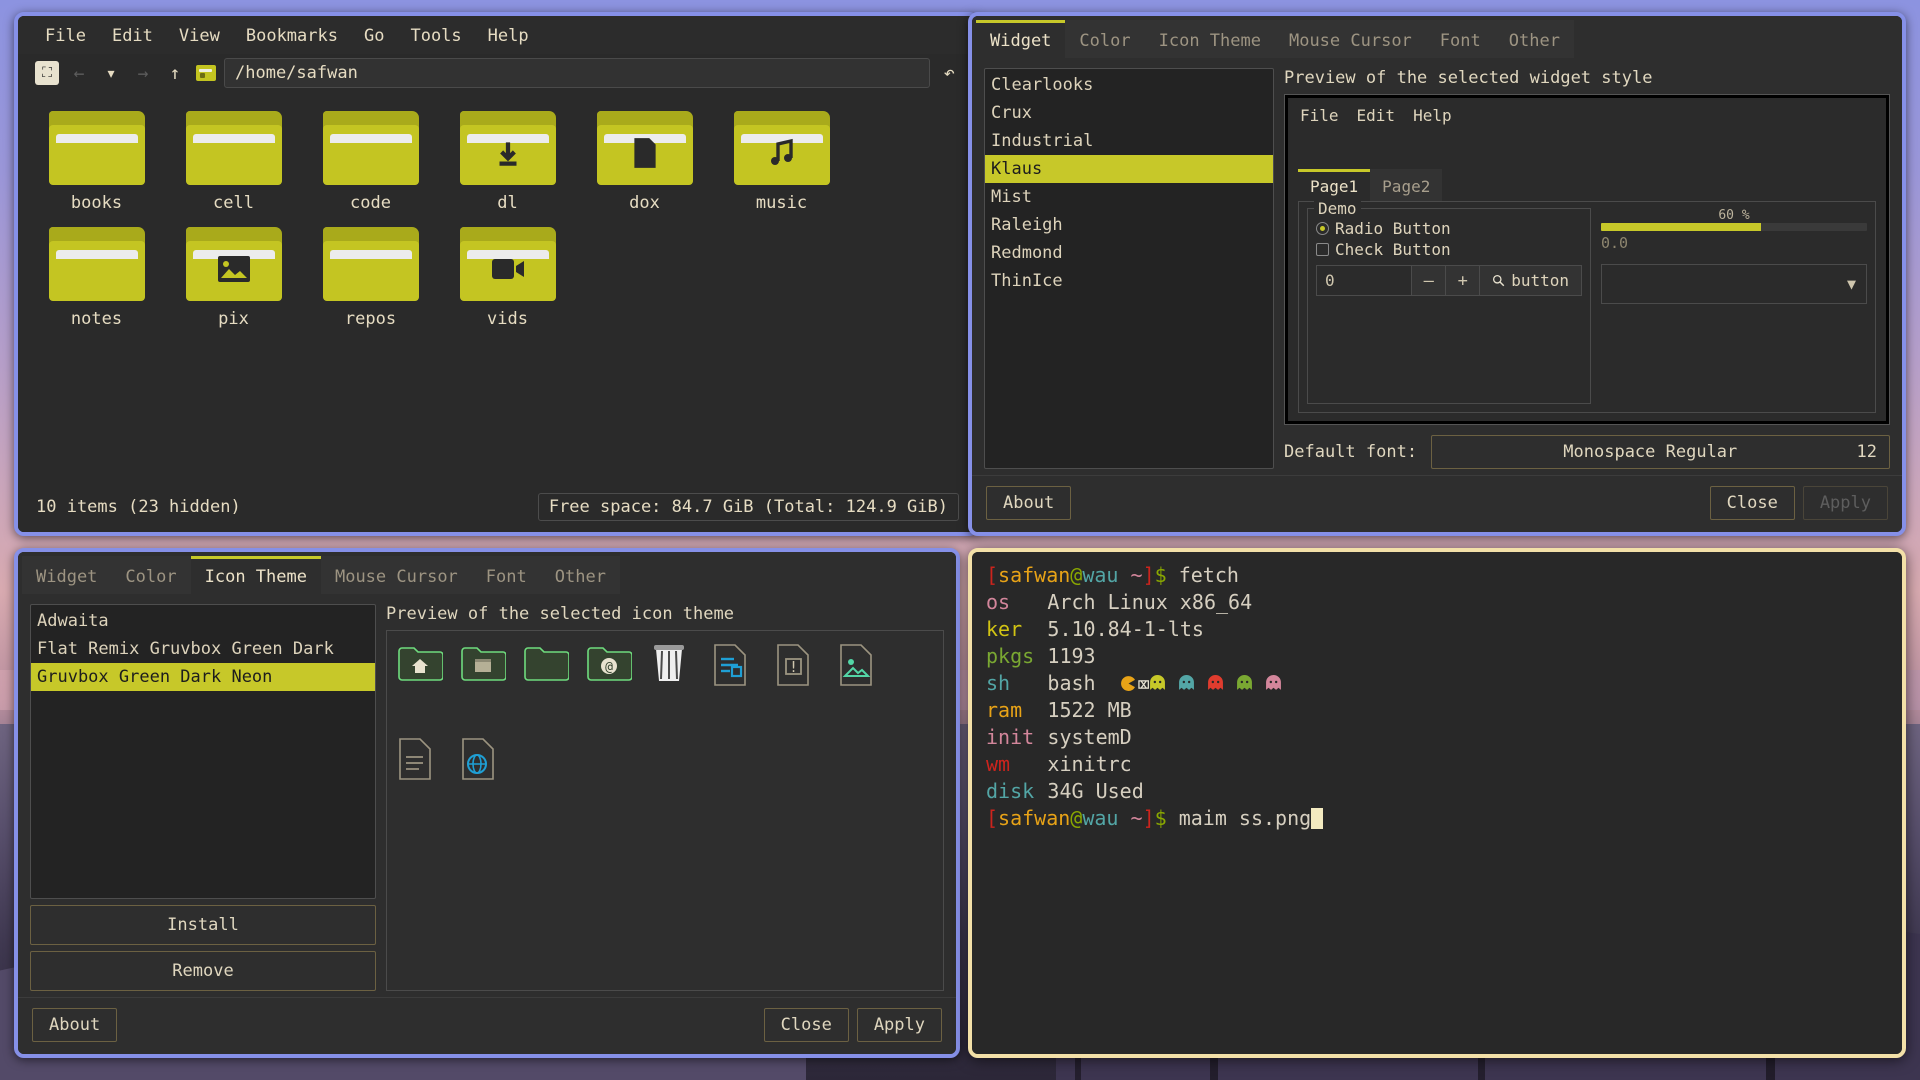 Image resolution: width=1920 pixels, height=1080 pixels. Describe the element at coordinates (1129, 225) in the screenshot. I see `widget-style-item: Raleigh` at that location.